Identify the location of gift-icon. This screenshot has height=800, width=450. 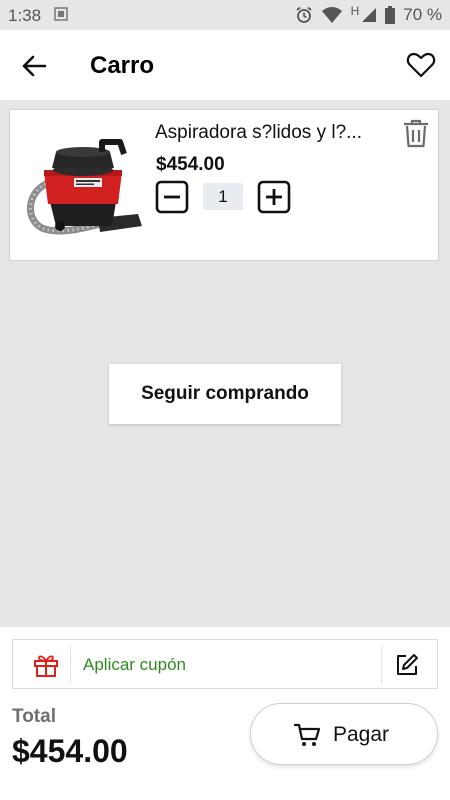
(46, 666).